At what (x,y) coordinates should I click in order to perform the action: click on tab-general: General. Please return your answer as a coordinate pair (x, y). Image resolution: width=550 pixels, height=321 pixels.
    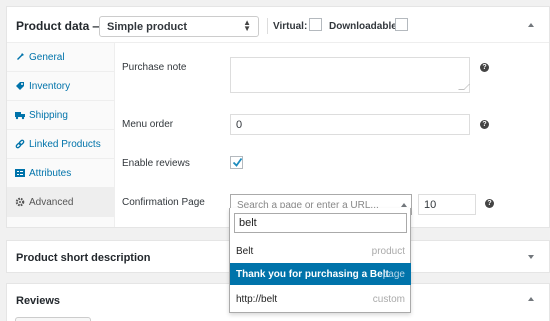
    Looking at the image, I should click on (60, 57).